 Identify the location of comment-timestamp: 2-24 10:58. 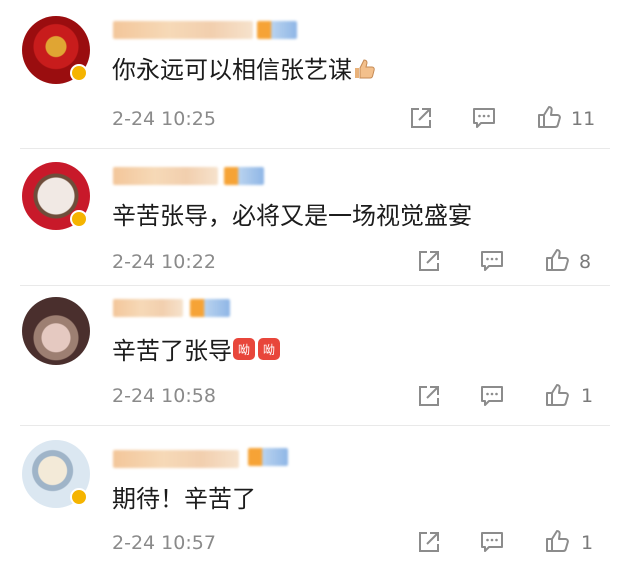
(164, 396).